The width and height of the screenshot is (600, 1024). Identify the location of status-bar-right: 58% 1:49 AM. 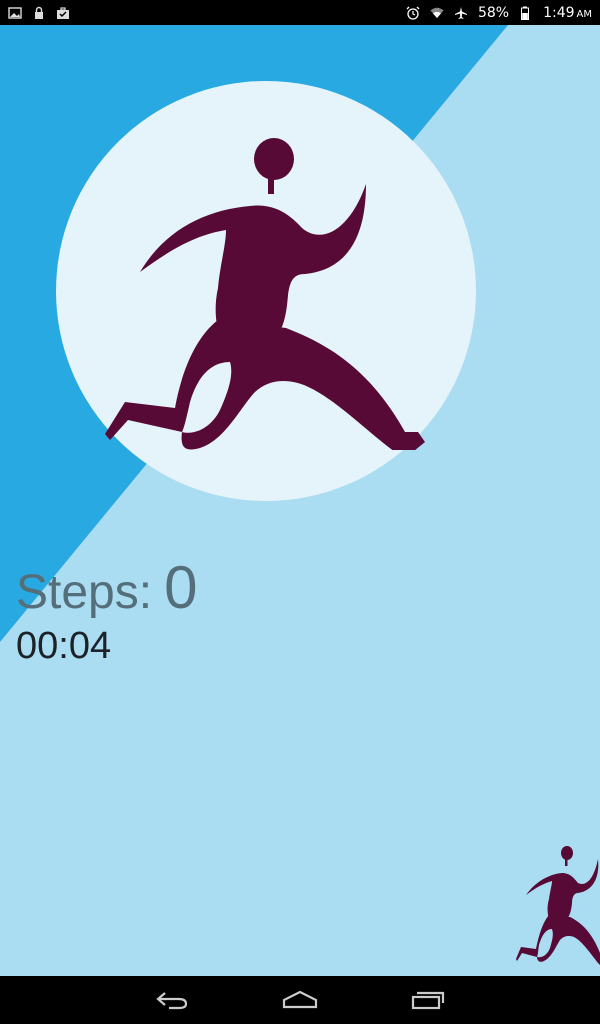
(499, 13).